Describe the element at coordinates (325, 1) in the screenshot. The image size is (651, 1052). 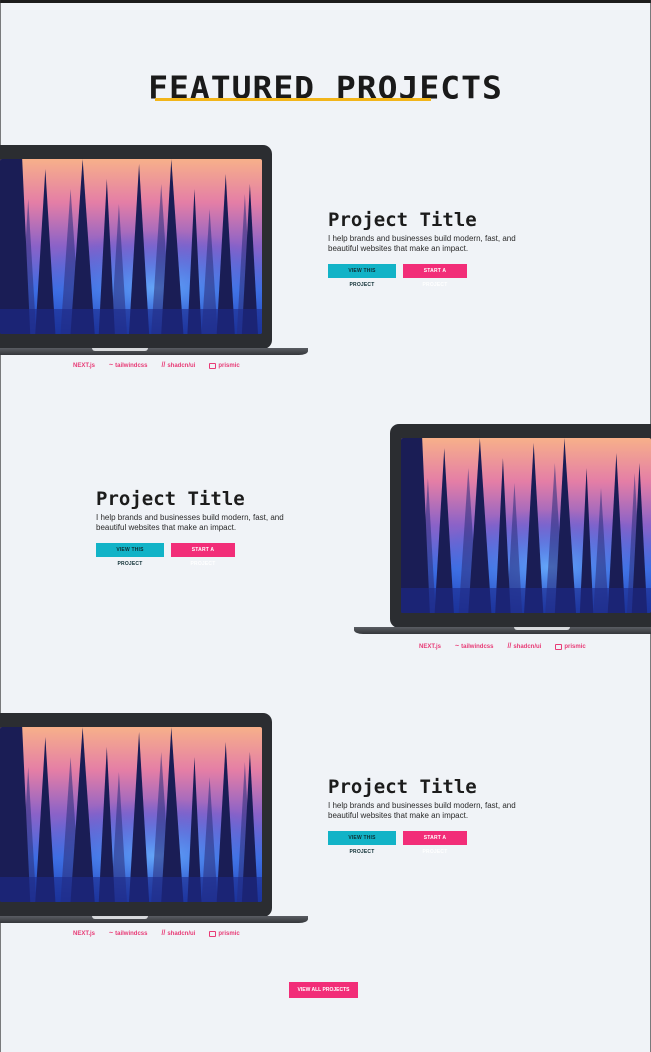
I see `top-border` at that location.